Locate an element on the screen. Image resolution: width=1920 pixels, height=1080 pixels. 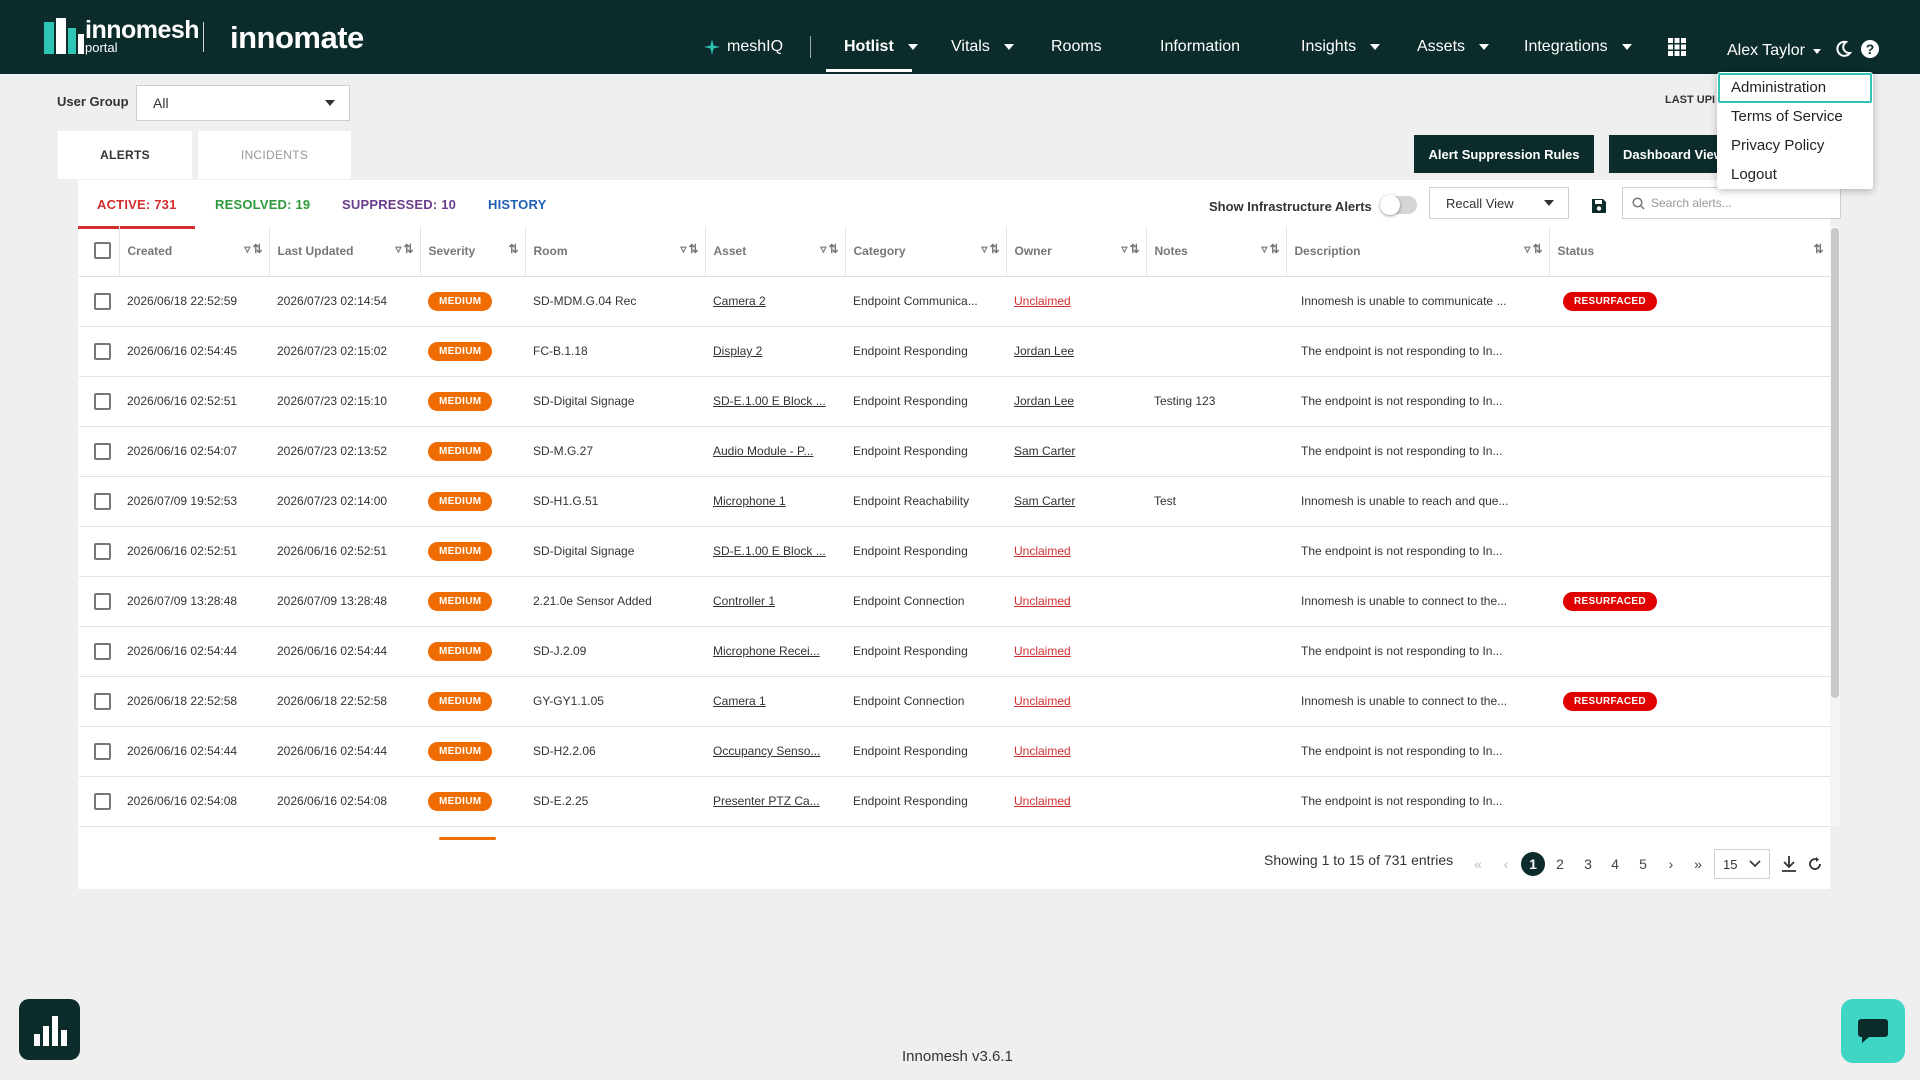
col-severity: Severity ⇅ is located at coordinates (473, 251).